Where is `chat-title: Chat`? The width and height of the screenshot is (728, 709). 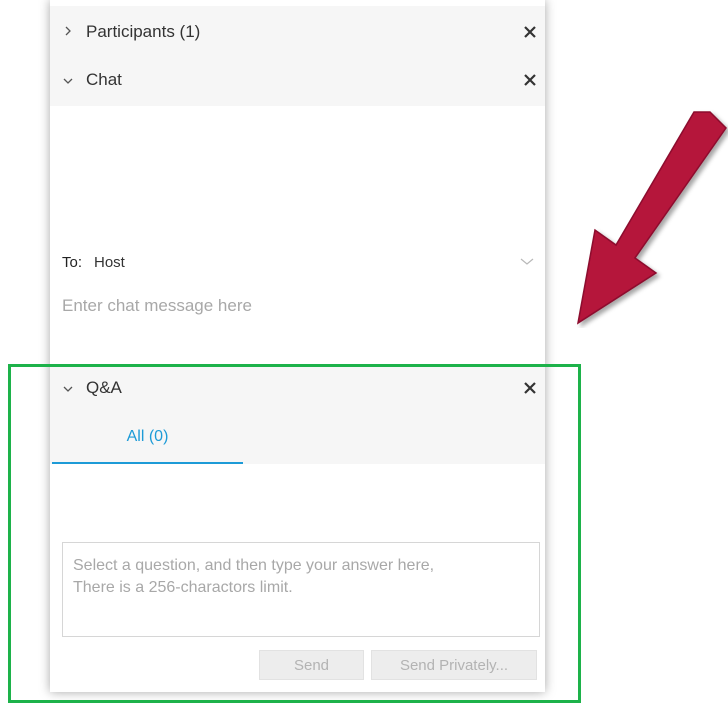 chat-title: Chat is located at coordinates (104, 79).